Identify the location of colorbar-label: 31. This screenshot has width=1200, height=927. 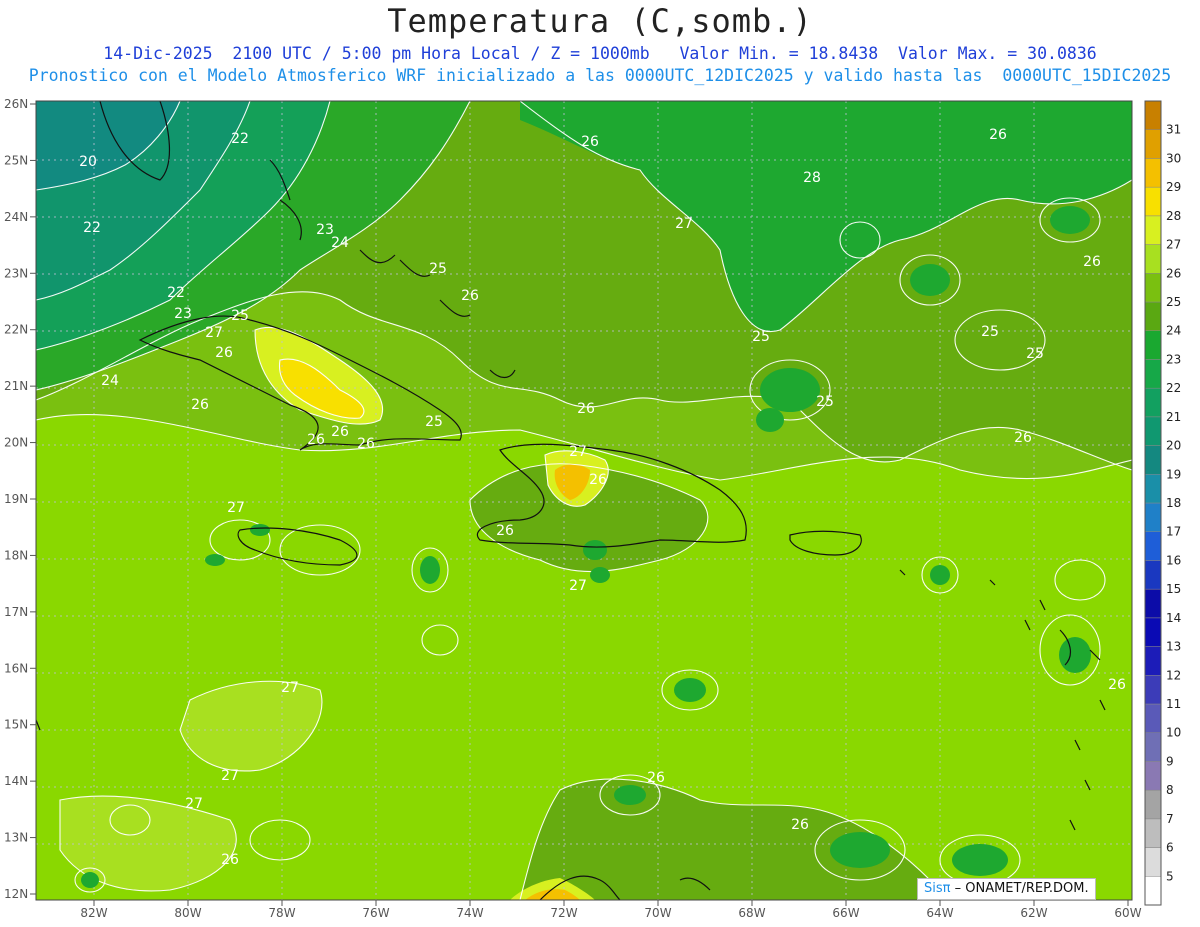
(1173, 130).